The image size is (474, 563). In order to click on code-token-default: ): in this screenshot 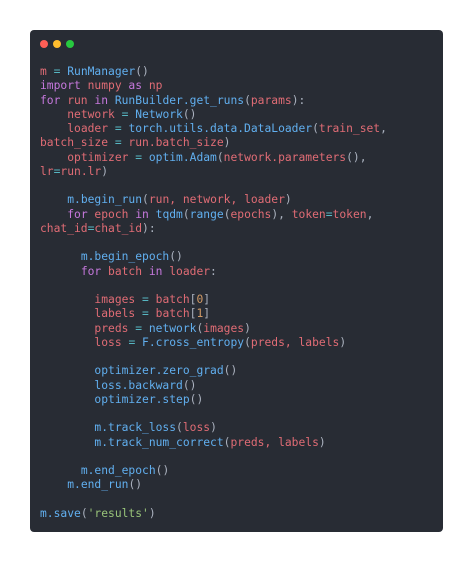, I will do `click(149, 228)`.